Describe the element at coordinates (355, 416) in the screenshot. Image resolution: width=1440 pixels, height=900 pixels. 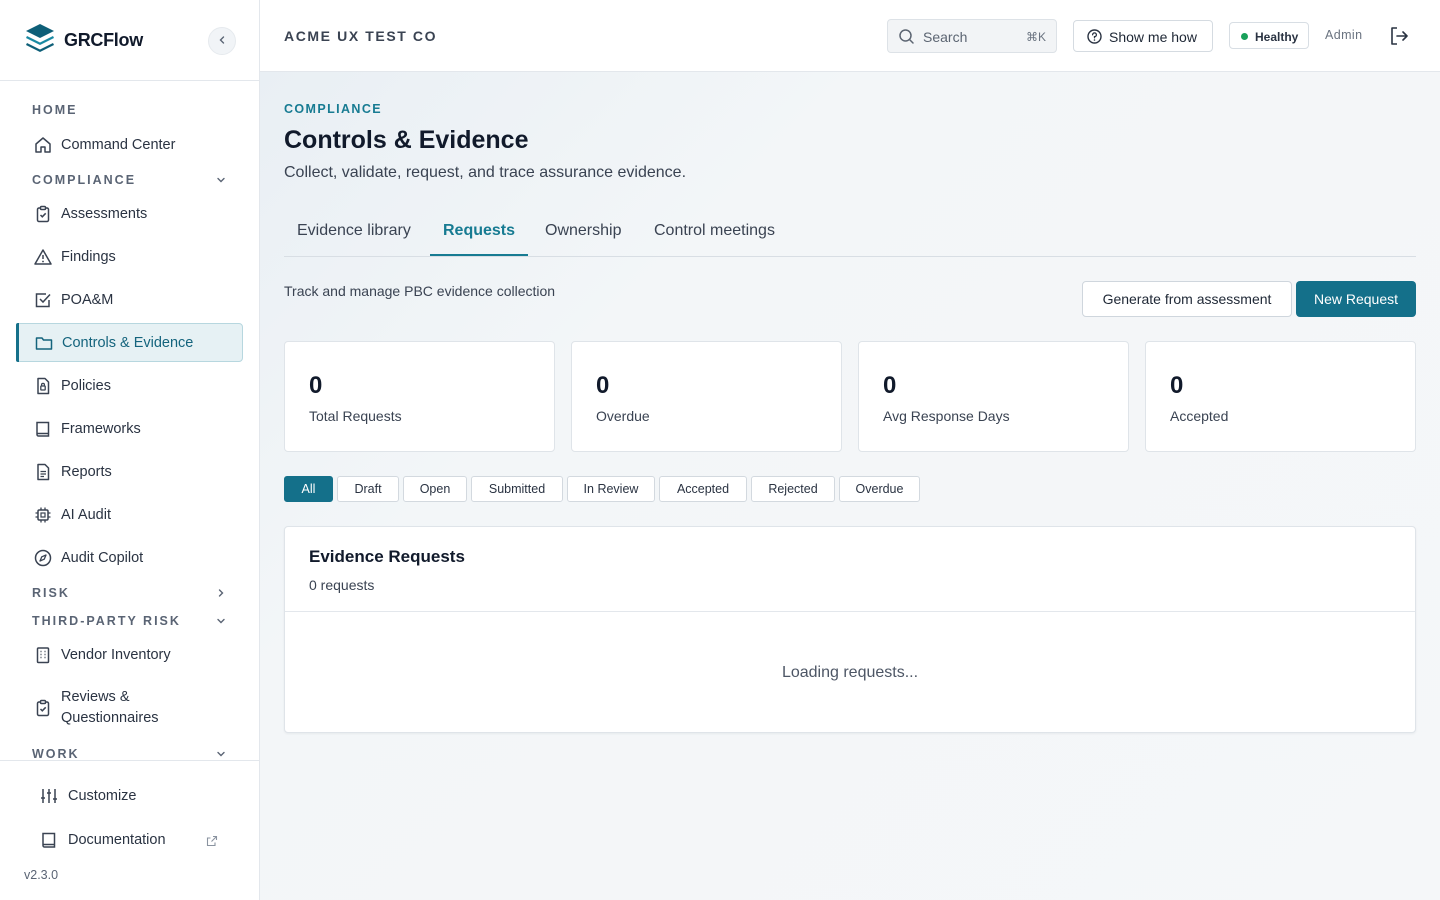
I see `stat-label: Total Requests` at that location.